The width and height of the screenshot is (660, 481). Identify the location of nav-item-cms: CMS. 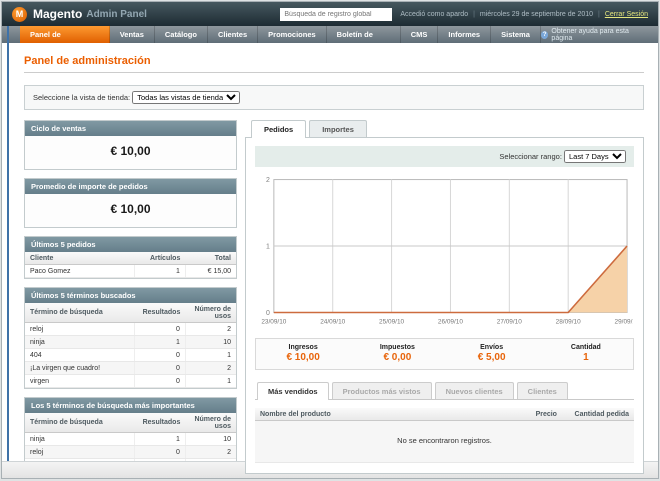
(420, 34).